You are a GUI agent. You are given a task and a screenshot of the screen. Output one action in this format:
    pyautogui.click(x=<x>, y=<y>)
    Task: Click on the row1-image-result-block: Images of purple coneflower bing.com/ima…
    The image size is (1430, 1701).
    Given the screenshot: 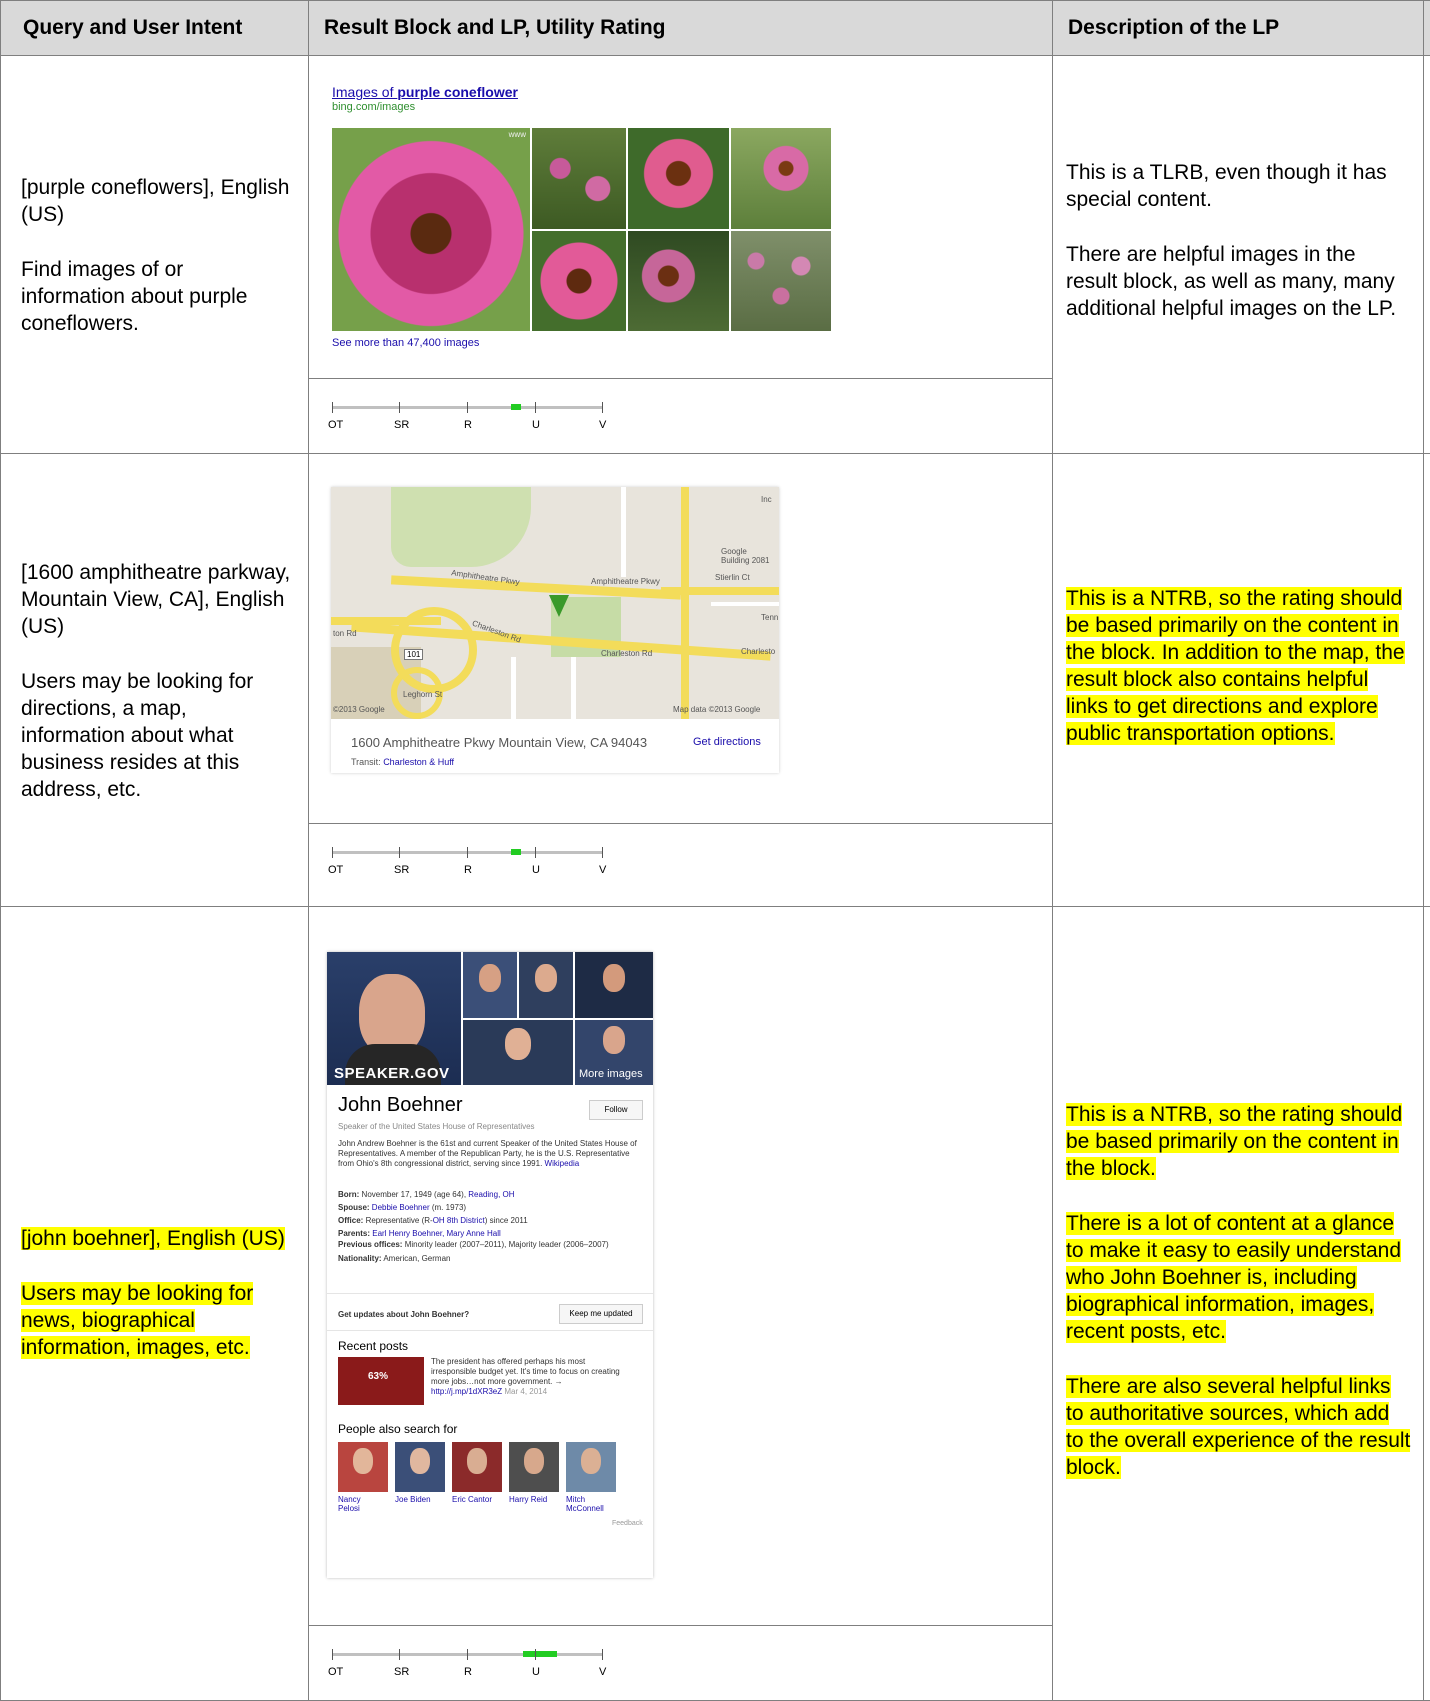 What is the action you would take?
    pyautogui.click(x=587, y=219)
    